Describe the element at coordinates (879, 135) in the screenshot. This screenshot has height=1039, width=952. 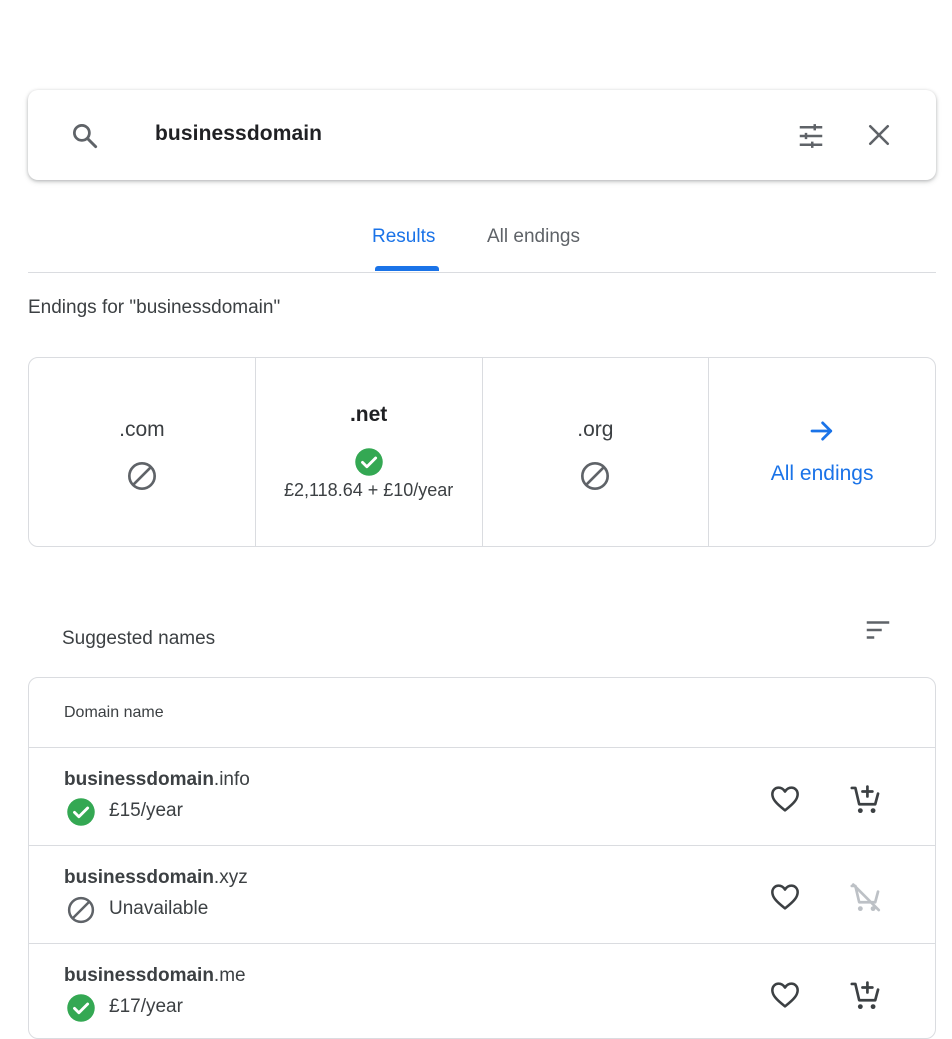
I see `close-icon` at that location.